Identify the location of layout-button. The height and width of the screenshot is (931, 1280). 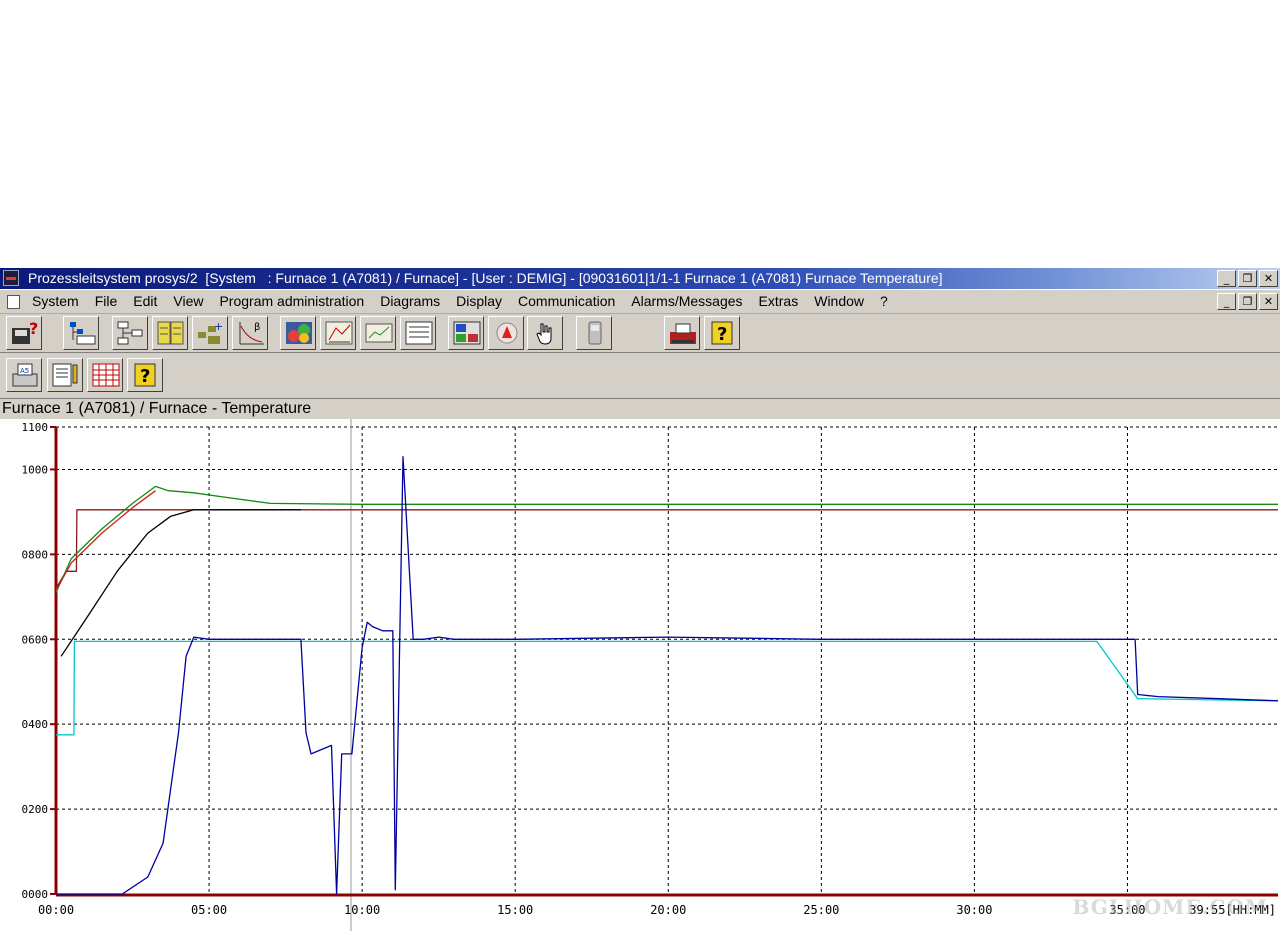
(466, 333).